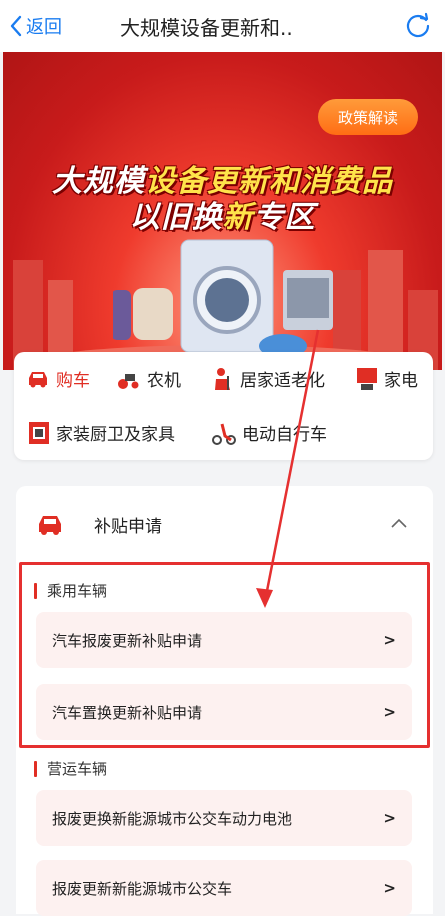 This screenshot has height=916, width=445. Describe the element at coordinates (172, 818) in the screenshot. I see `item-label: 报废更换新能源城市公交车动力电池` at that location.